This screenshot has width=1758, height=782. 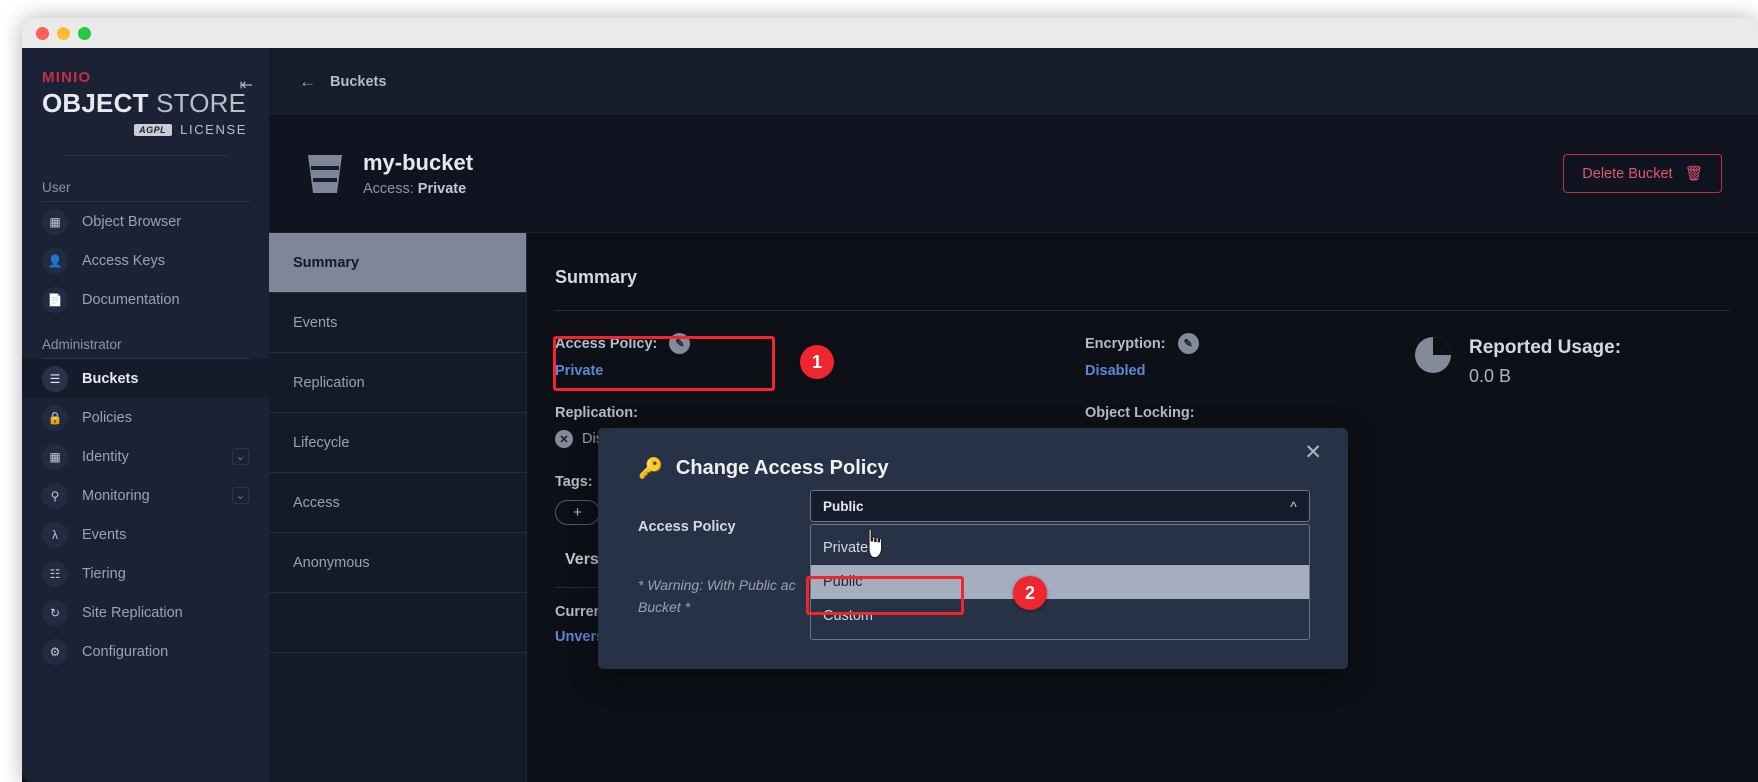 What do you see at coordinates (388, 189) in the screenshot?
I see `access-prefix: Access:` at bounding box center [388, 189].